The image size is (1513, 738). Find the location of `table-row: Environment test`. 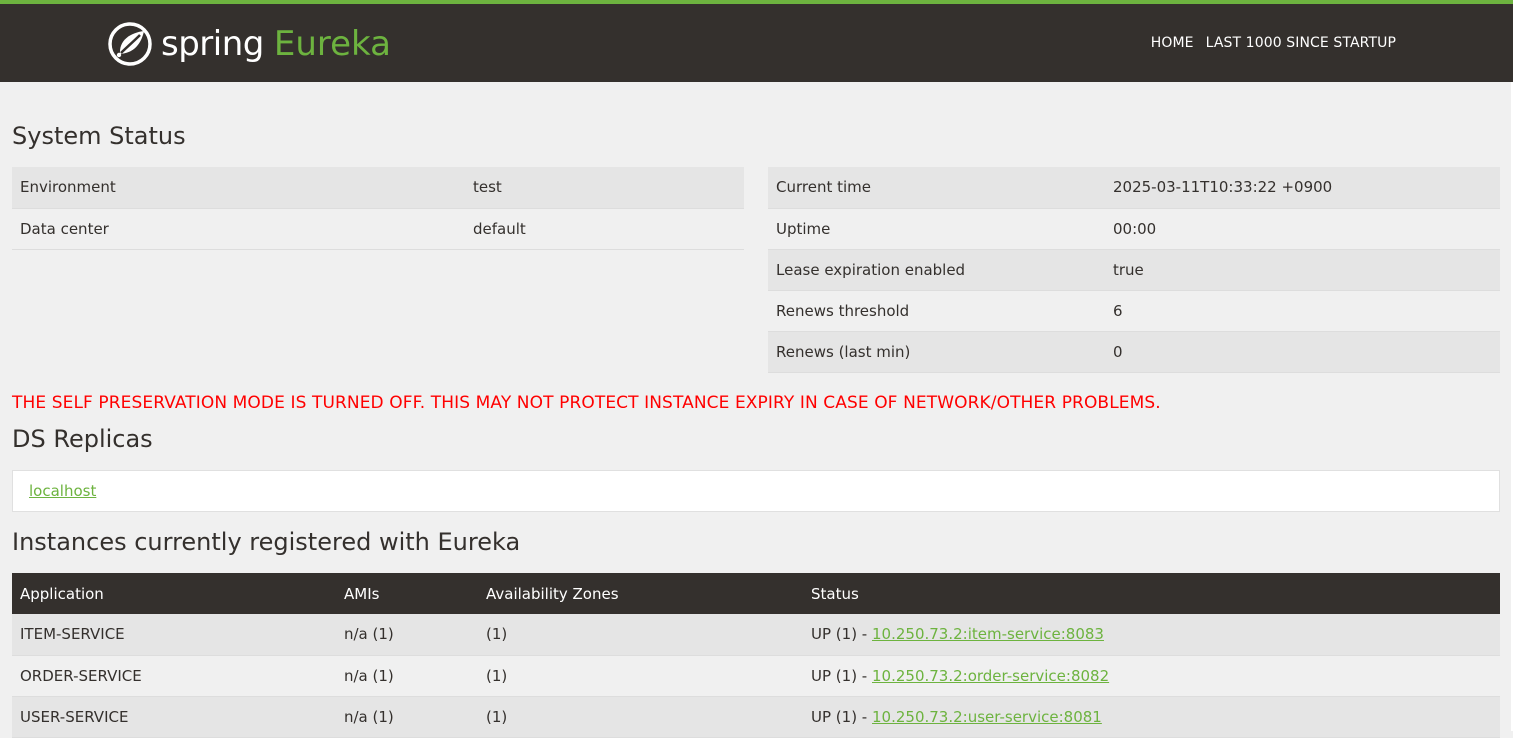

table-row: Environment test is located at coordinates (378, 188).